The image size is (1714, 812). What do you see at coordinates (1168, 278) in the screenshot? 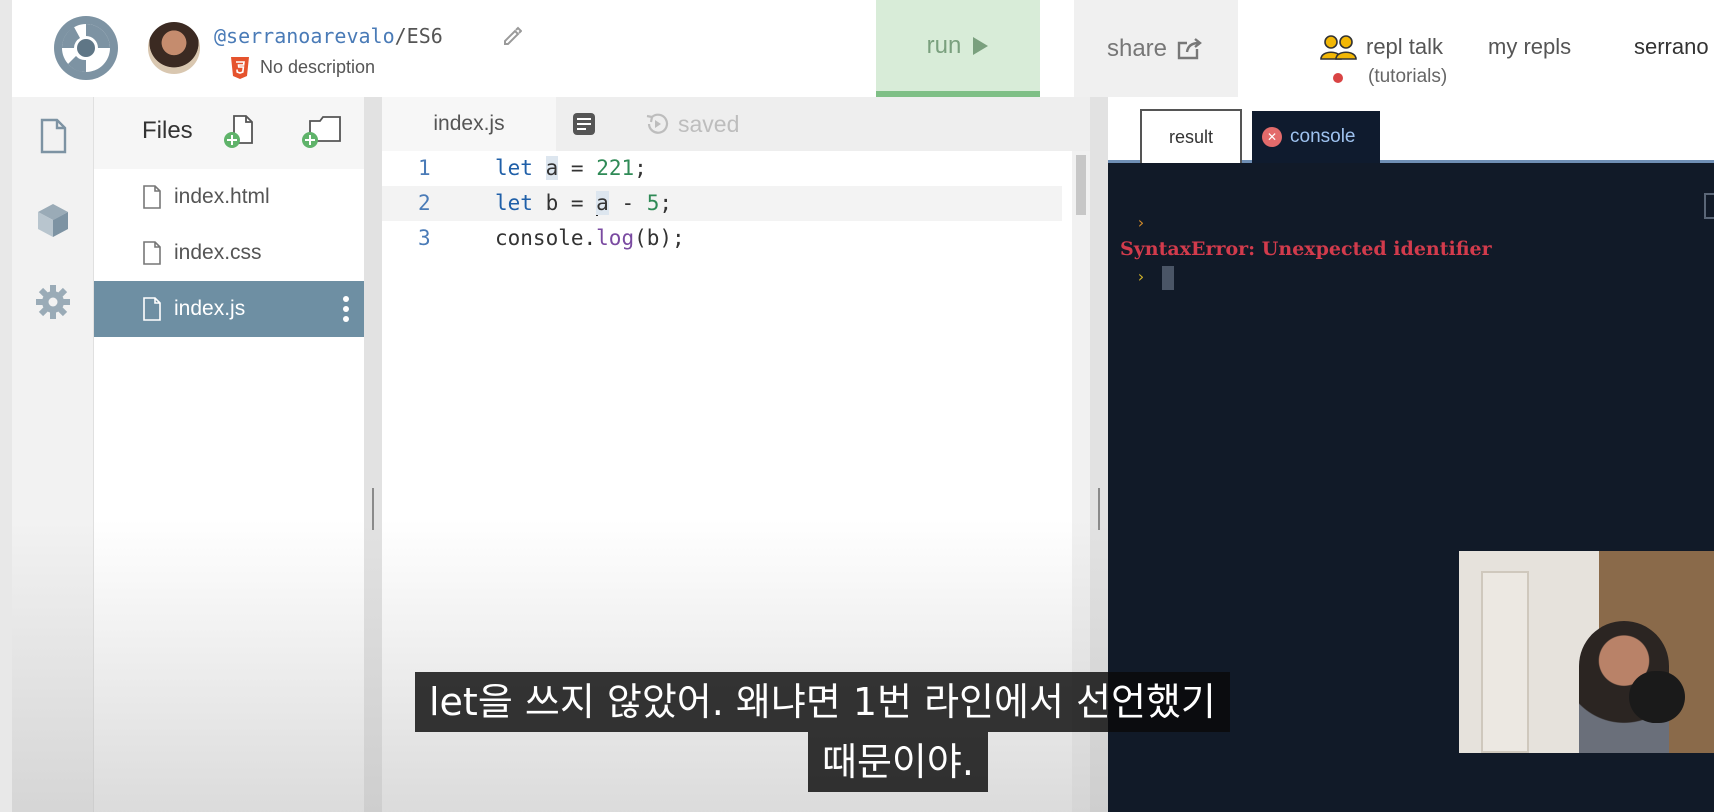
I see `console-cursor` at bounding box center [1168, 278].